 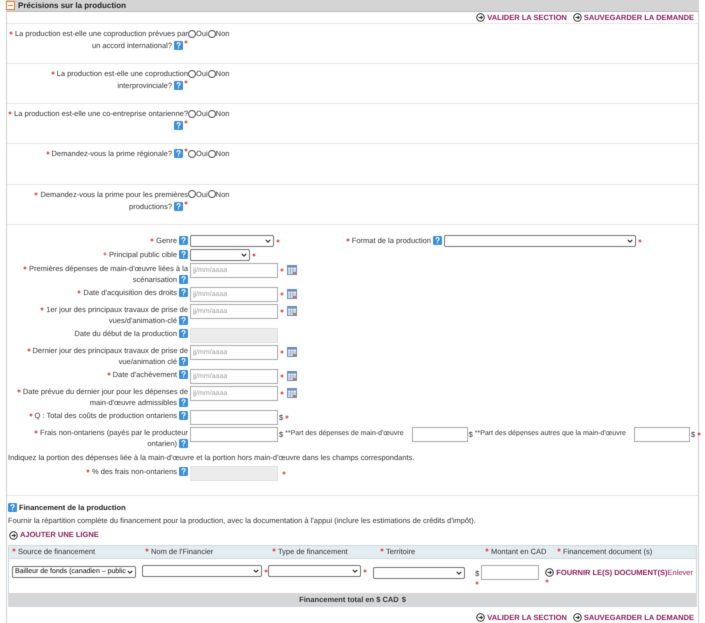 What do you see at coordinates (540, 240) in the screenshot?
I see `format-select` at bounding box center [540, 240].